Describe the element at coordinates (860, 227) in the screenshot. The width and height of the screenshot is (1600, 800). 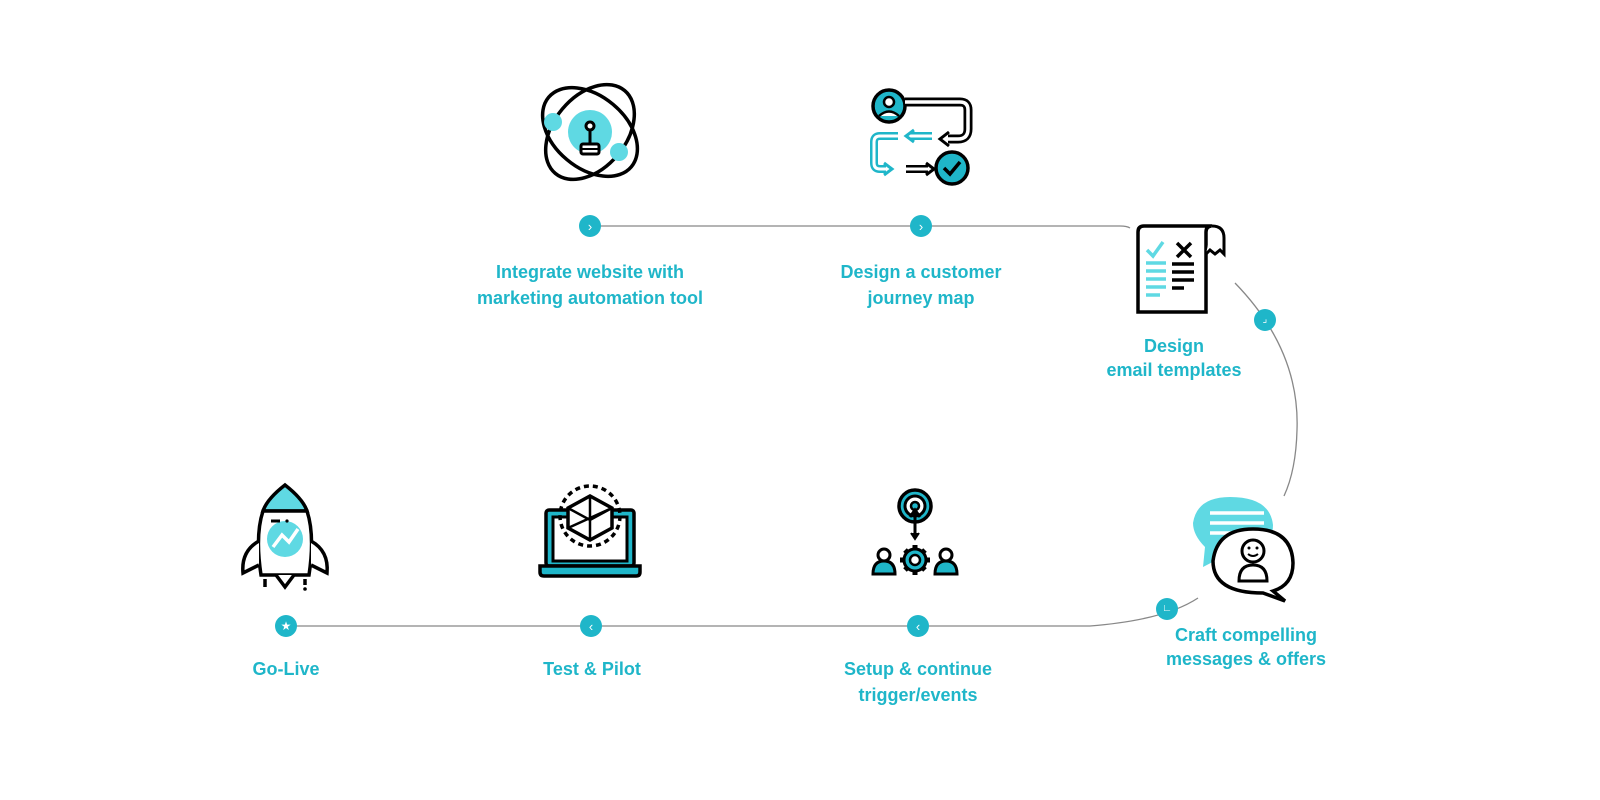
I see `path-line-top` at that location.